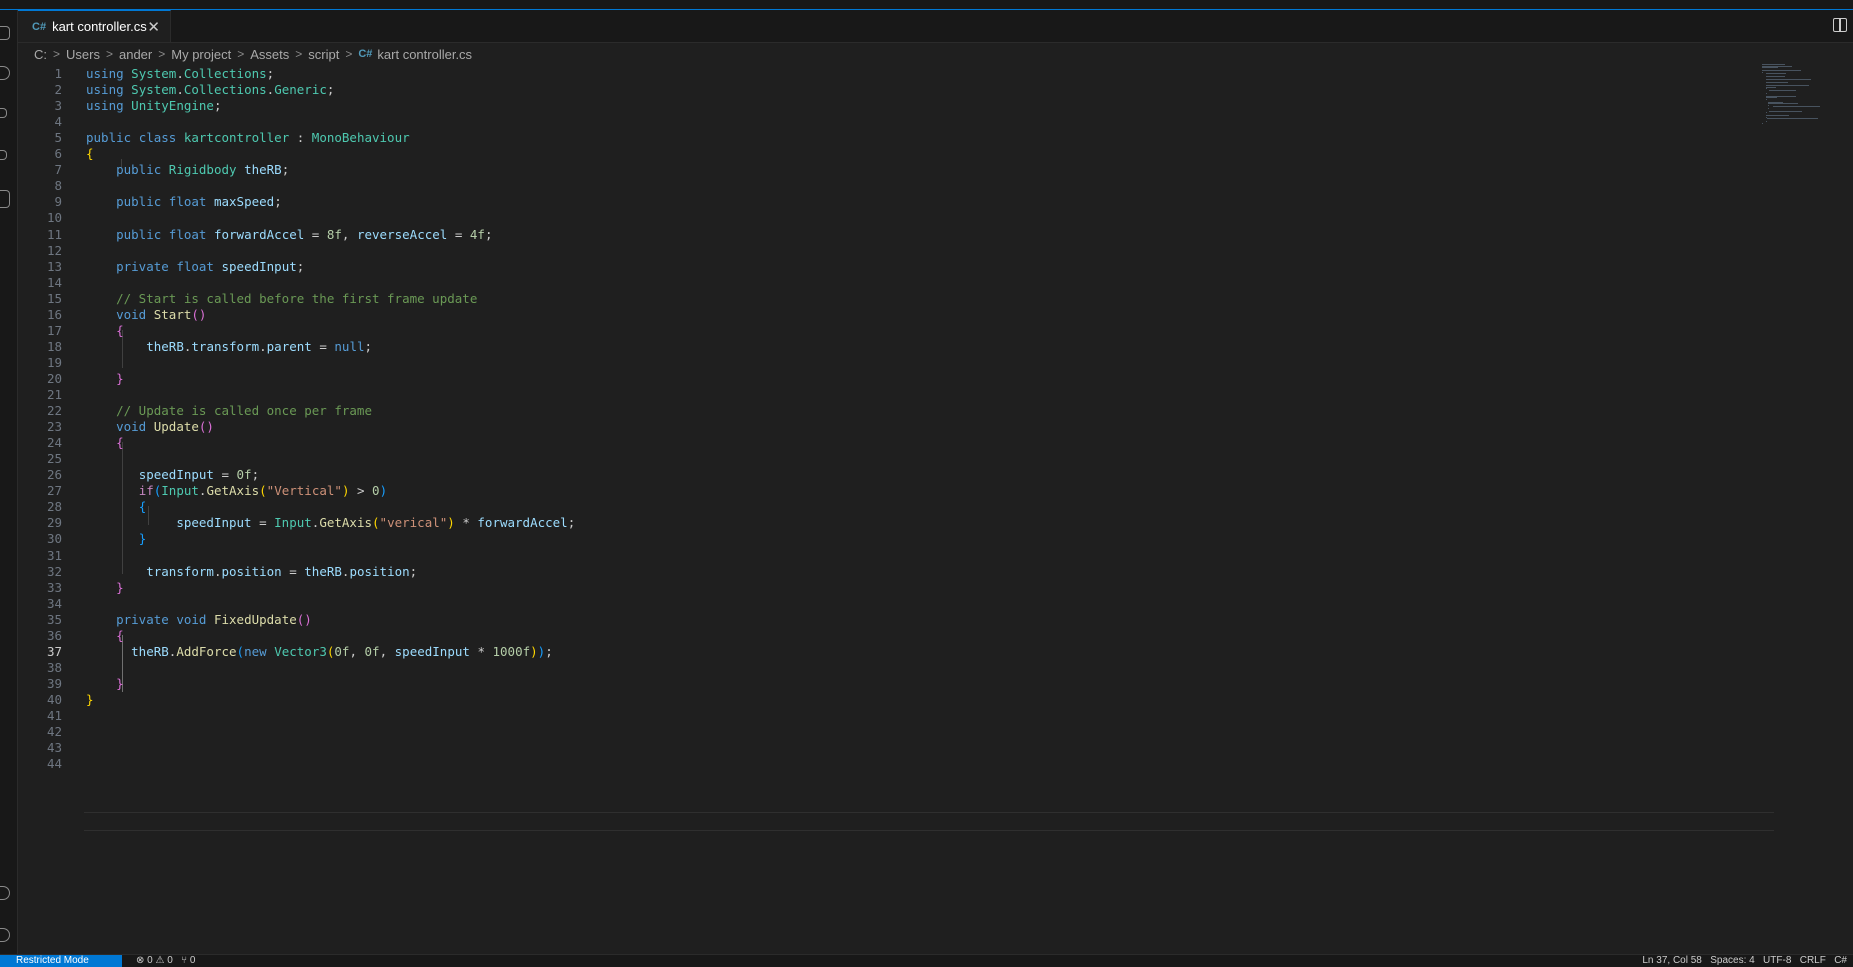  What do you see at coordinates (54, 764) in the screenshot?
I see `line-number: 44` at bounding box center [54, 764].